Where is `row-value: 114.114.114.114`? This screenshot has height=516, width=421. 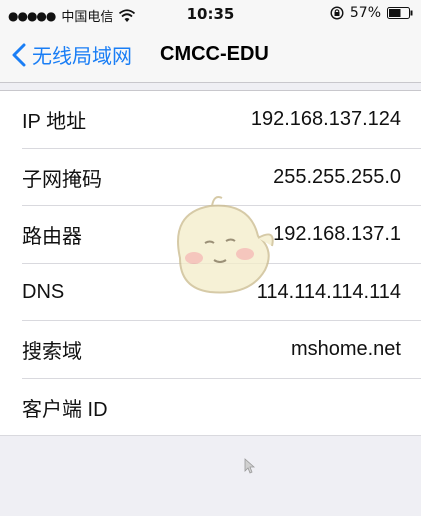
row-value: 114.114.114.114 is located at coordinates (329, 292).